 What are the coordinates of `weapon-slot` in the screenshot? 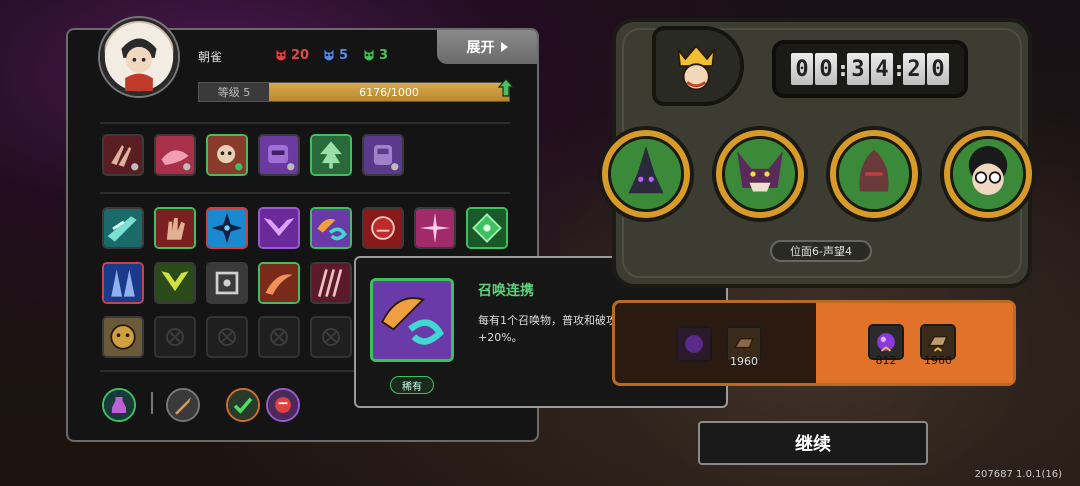 It's located at (183, 405).